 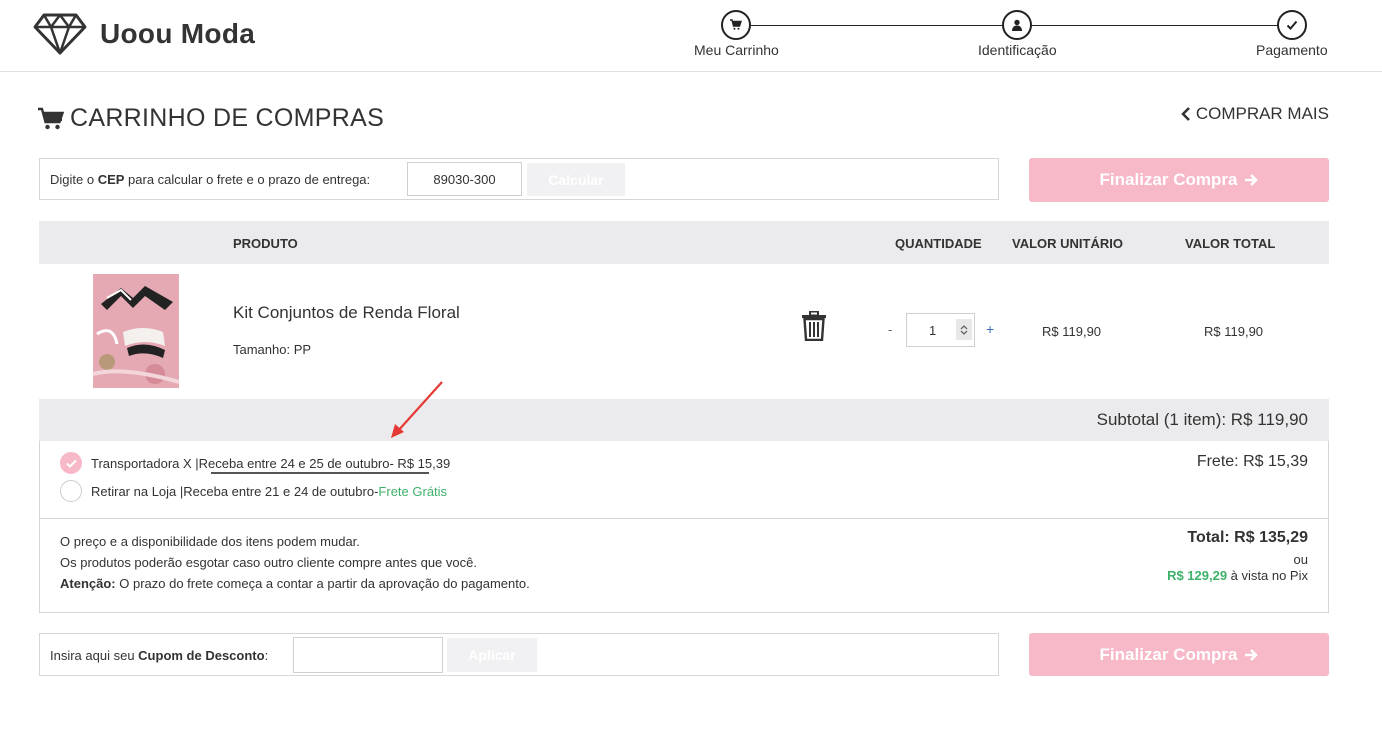 I want to click on step-identification: Identificação, so click(x=1017, y=34).